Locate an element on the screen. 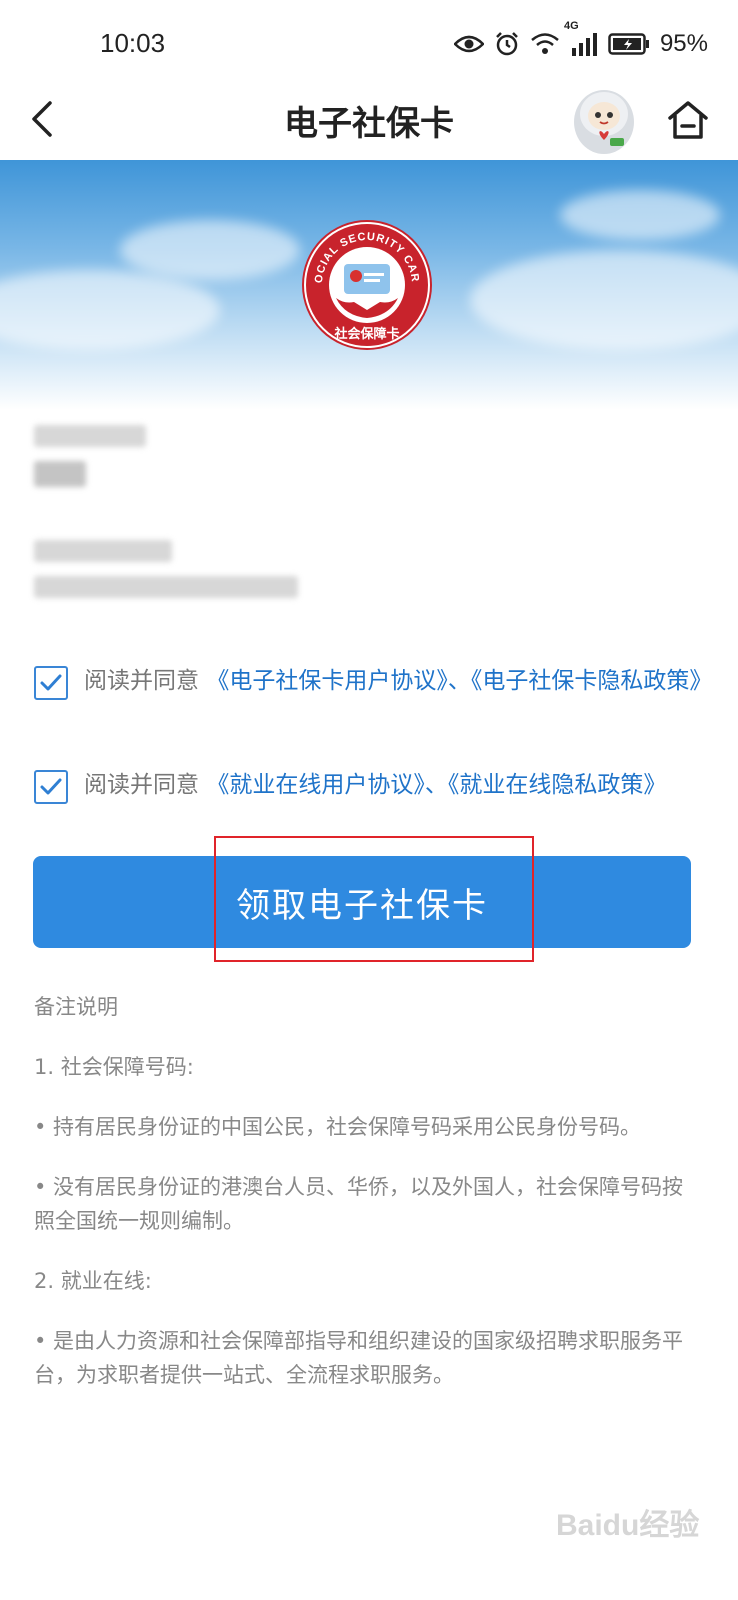  ess-user-agreement-link: 《电子社保卡用户协议》 is located at coordinates (327, 681).